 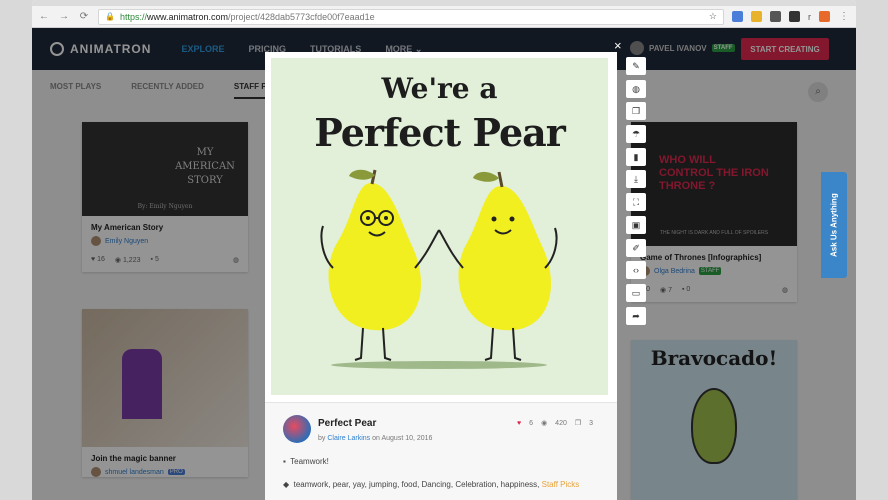 I want to click on project-title: Perfect Pear, so click(x=347, y=423).